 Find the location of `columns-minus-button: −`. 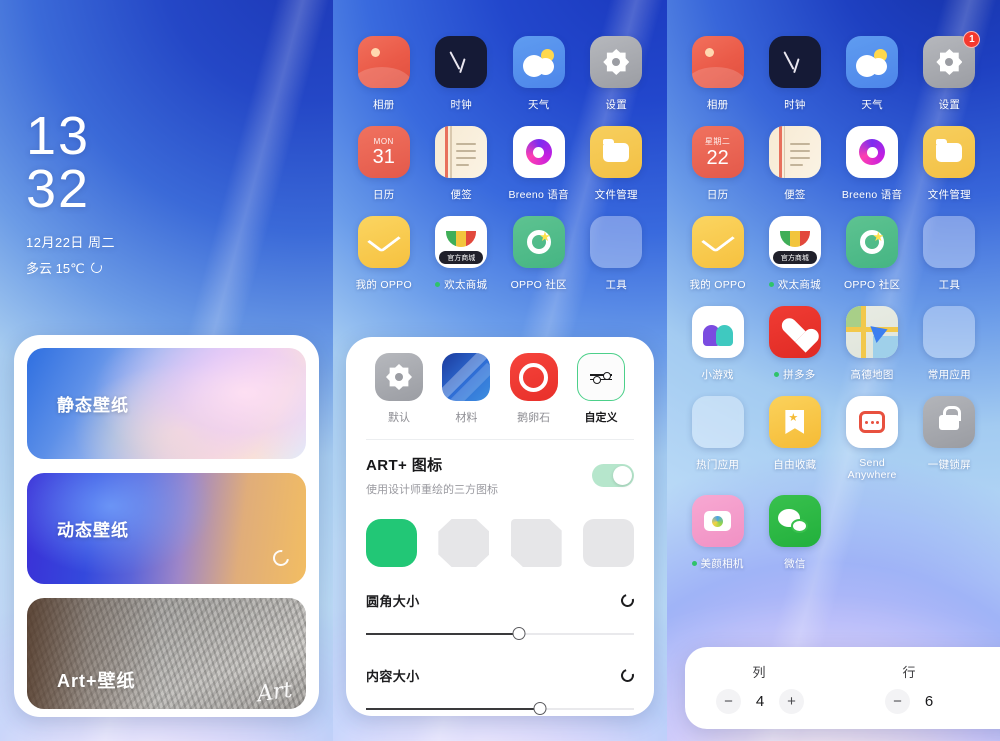

columns-minus-button: − is located at coordinates (728, 701).